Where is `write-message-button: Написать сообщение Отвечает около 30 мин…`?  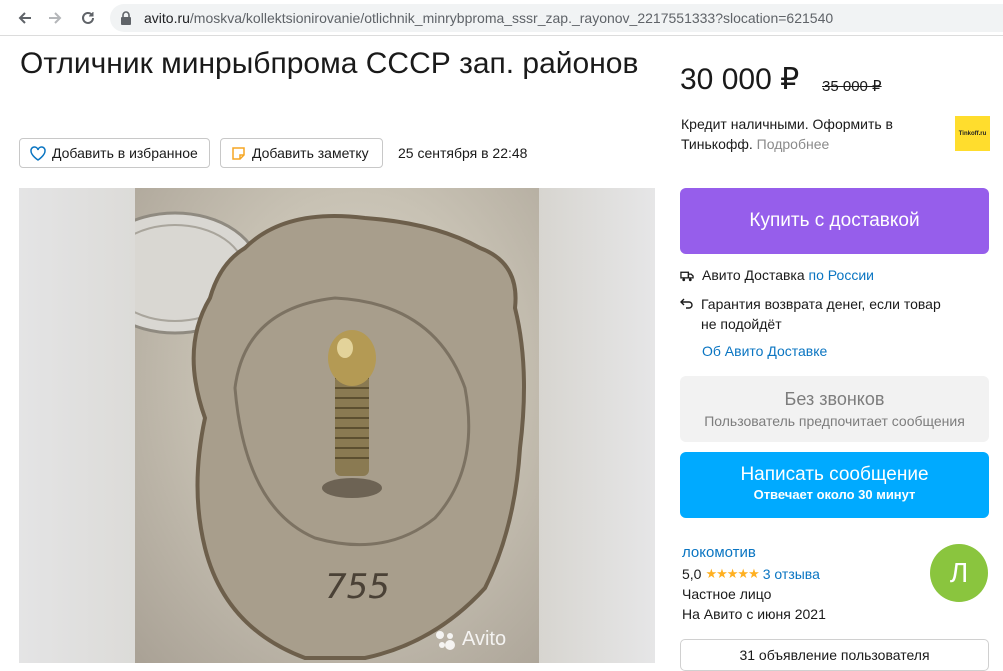
write-message-button: Написать сообщение Отвечает около 30 мин… is located at coordinates (834, 485).